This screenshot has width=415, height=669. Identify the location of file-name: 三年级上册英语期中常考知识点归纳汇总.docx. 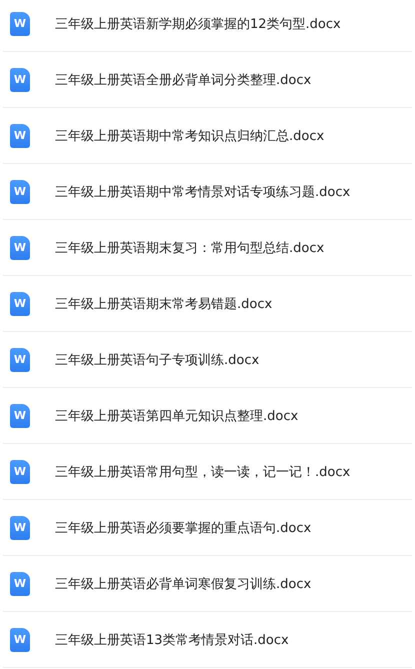
(189, 135).